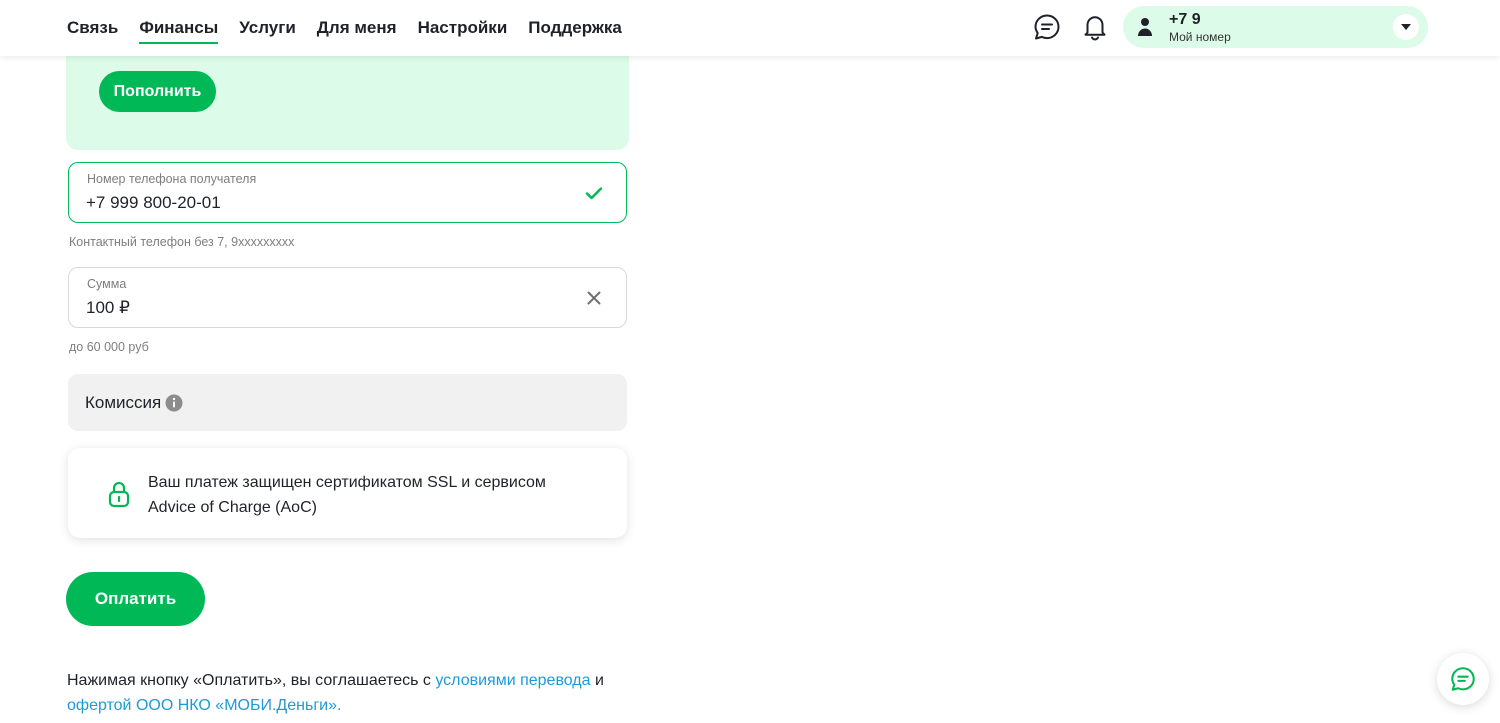 This screenshot has width=1500, height=723. Describe the element at coordinates (357, 28) in the screenshot. I see `nav-item-for-me: Для меня` at that location.